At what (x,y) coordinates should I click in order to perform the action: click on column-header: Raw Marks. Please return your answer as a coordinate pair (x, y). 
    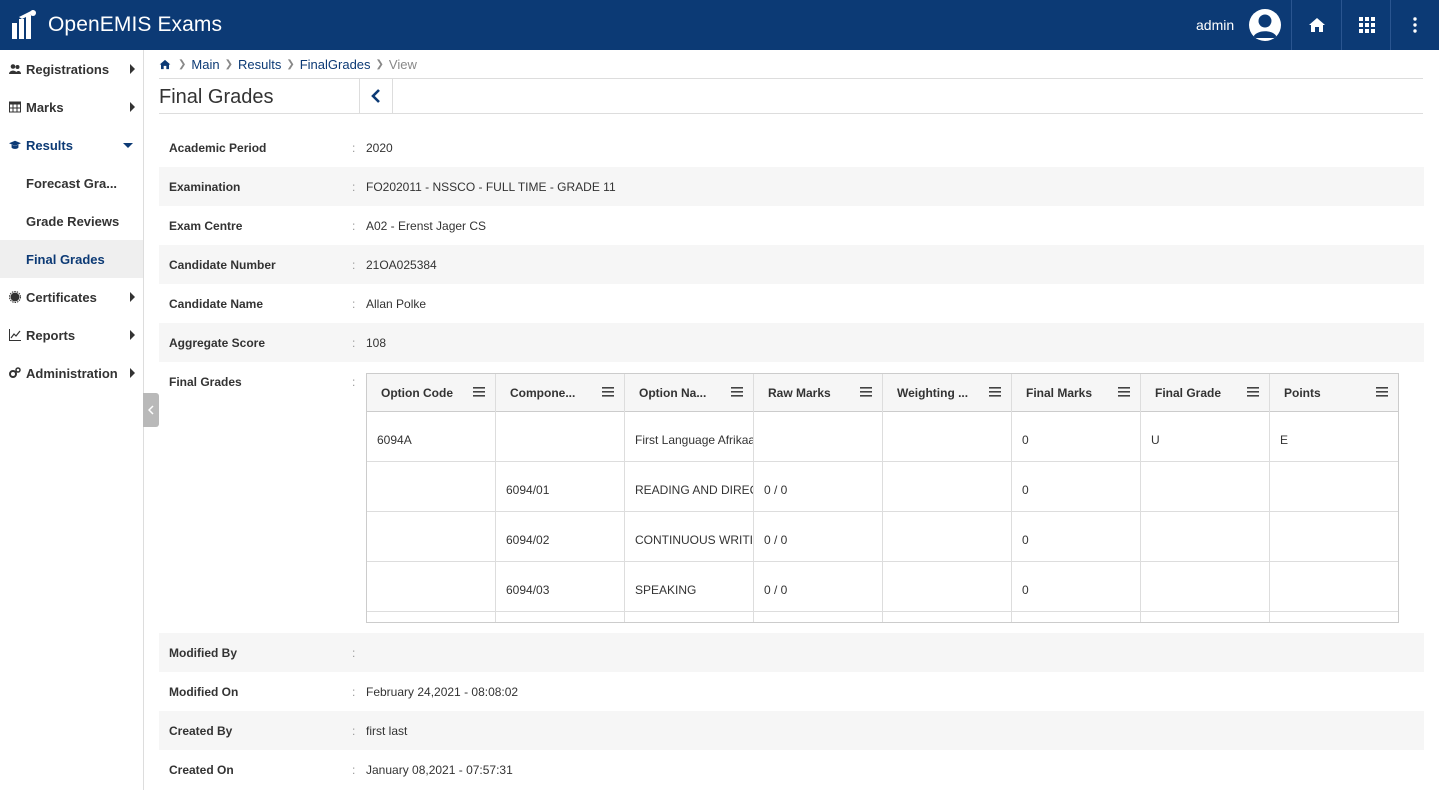
    Looking at the image, I should click on (818, 393).